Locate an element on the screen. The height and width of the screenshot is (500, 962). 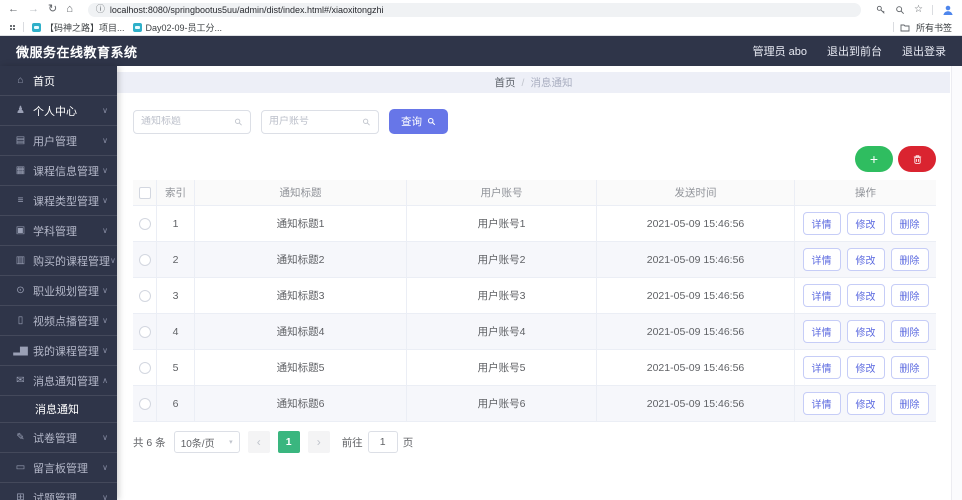
sidebar-item-home: ⌂ 首页 is located at coordinates (58, 81).